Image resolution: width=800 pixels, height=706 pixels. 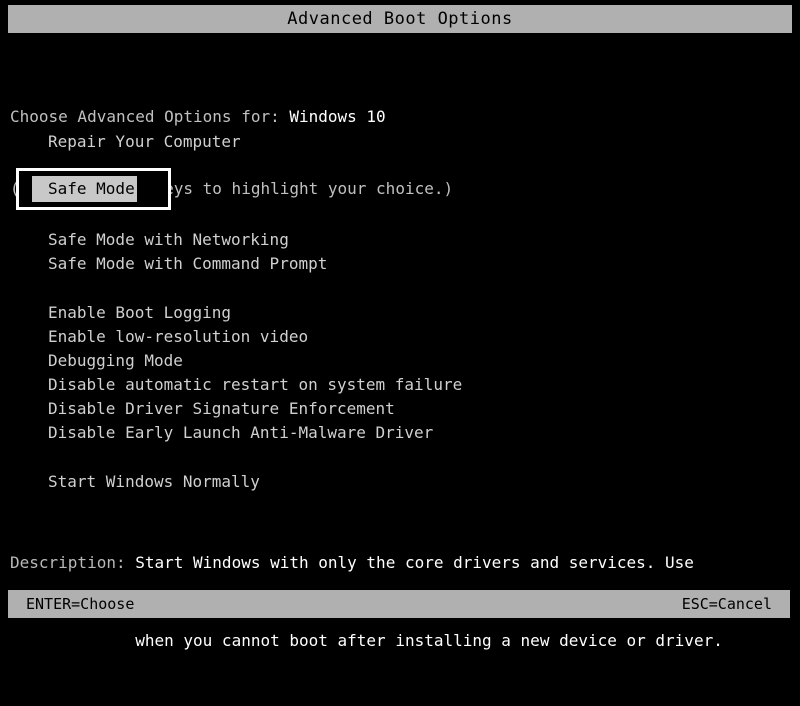 I want to click on os-name: Windows 10, so click(x=337, y=116).